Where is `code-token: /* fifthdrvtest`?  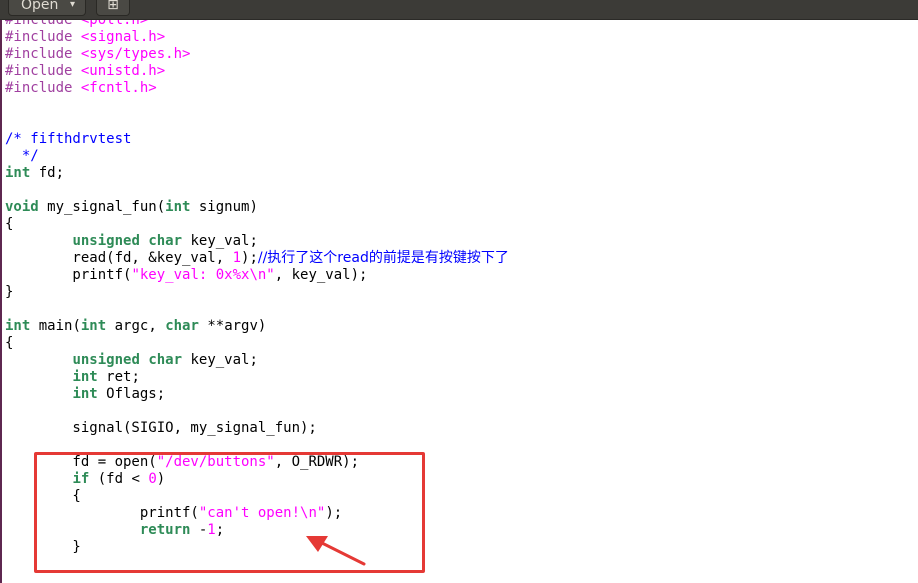
code-token: /* fifthdrvtest is located at coordinates (68, 139).